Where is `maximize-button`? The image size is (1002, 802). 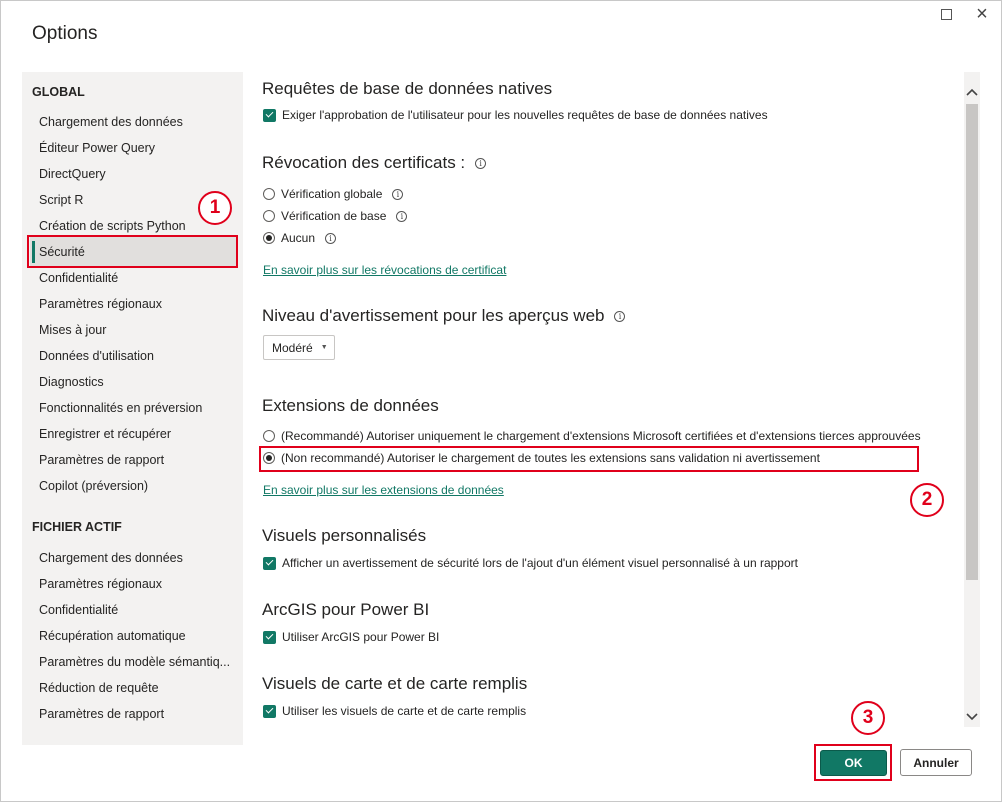 maximize-button is located at coordinates (946, 14).